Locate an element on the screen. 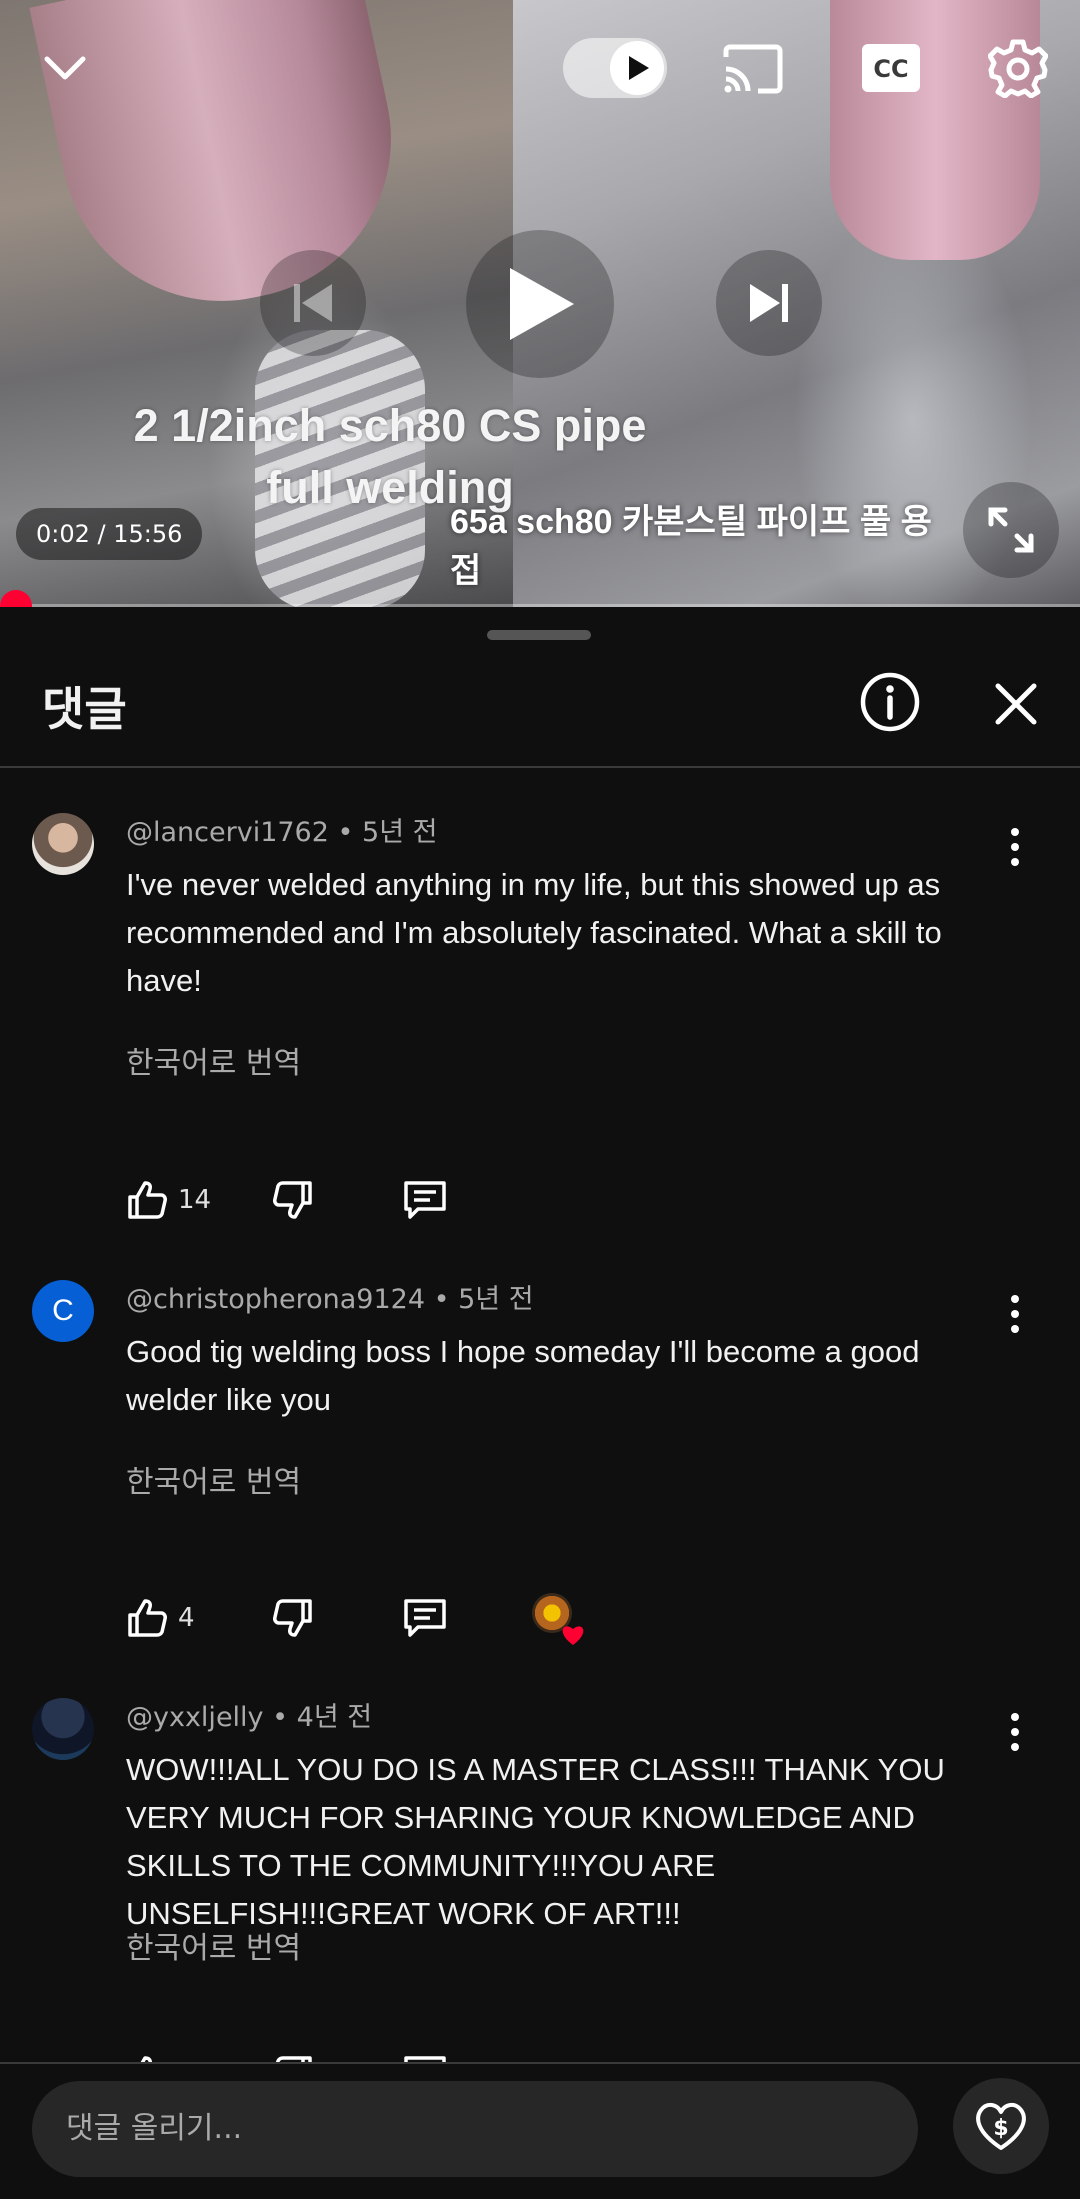 The width and height of the screenshot is (1080, 2199). like-button: 4 is located at coordinates (160, 1618).